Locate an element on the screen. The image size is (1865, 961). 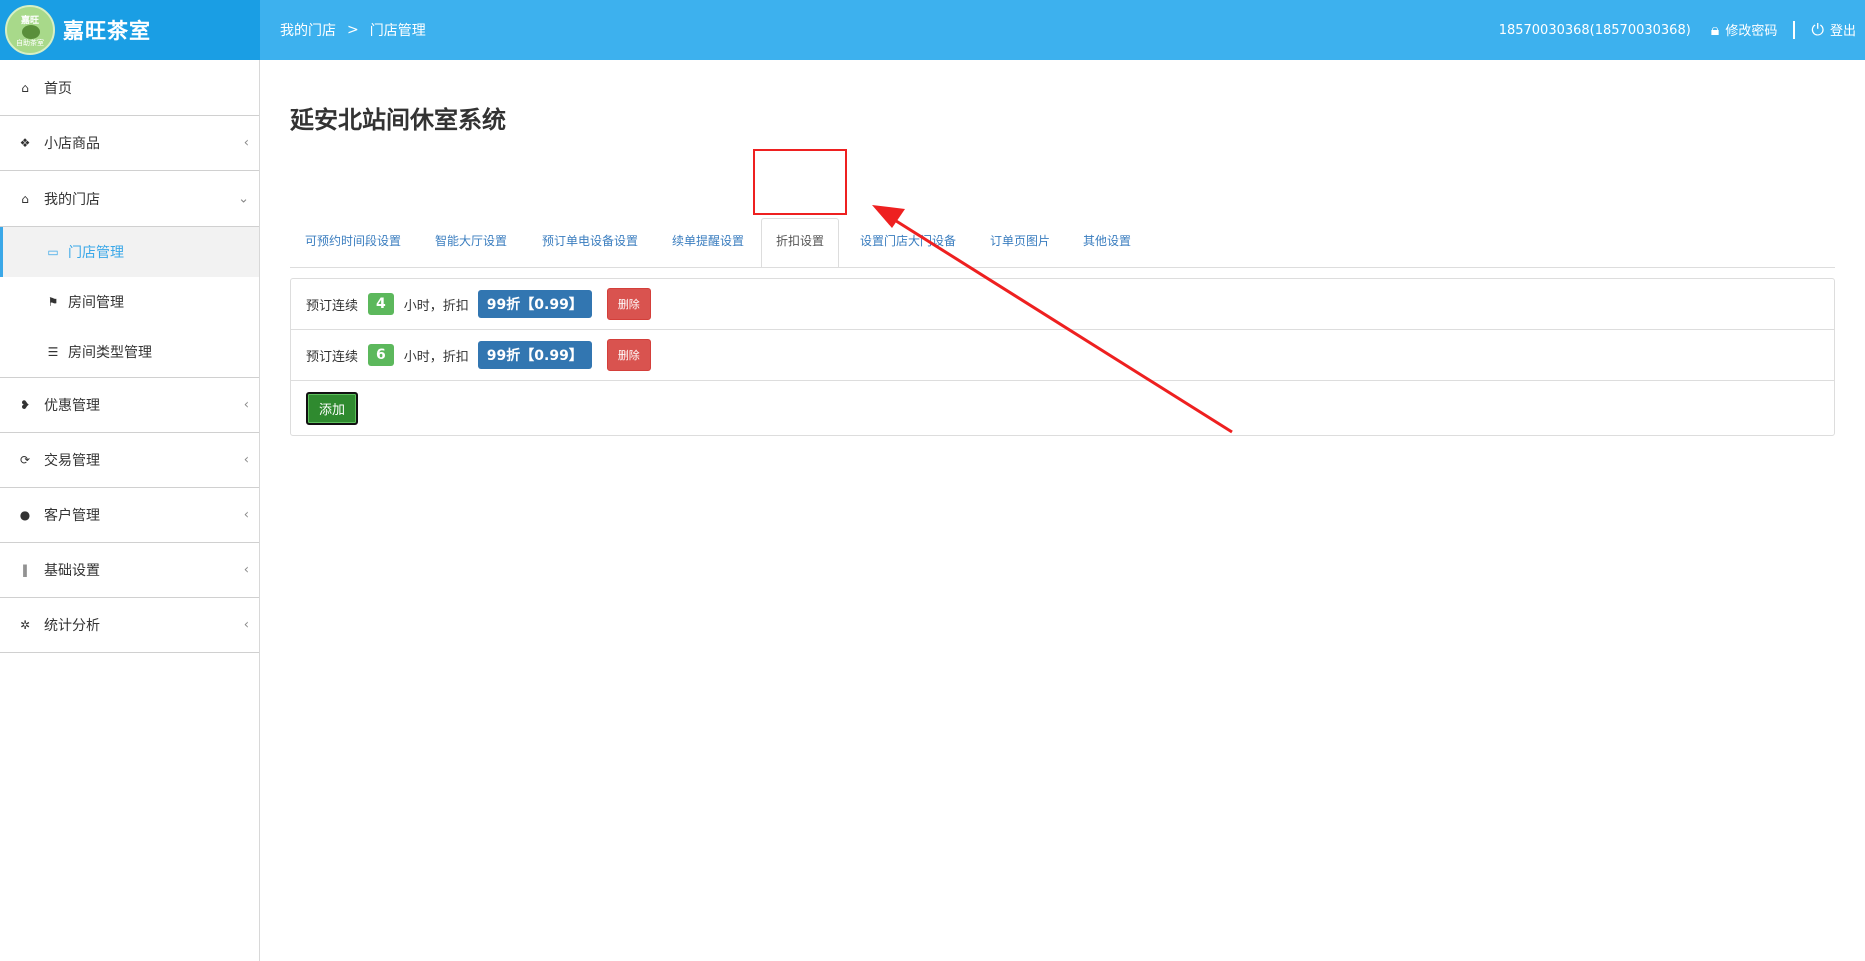
annotation-arrow is located at coordinates (1052, 319).